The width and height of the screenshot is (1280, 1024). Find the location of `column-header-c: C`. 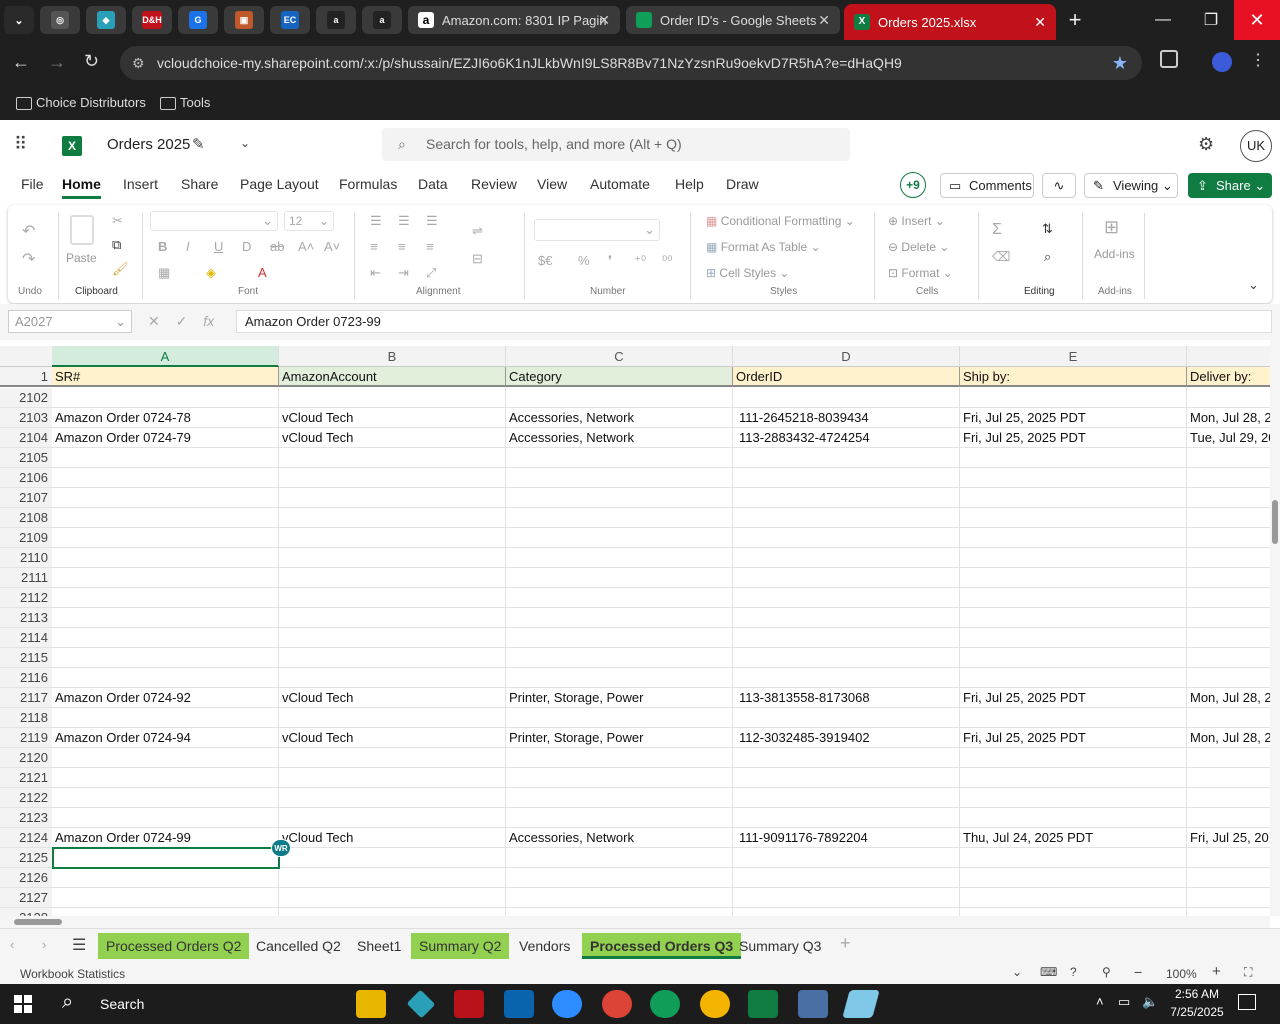

column-header-c: C is located at coordinates (619, 356).